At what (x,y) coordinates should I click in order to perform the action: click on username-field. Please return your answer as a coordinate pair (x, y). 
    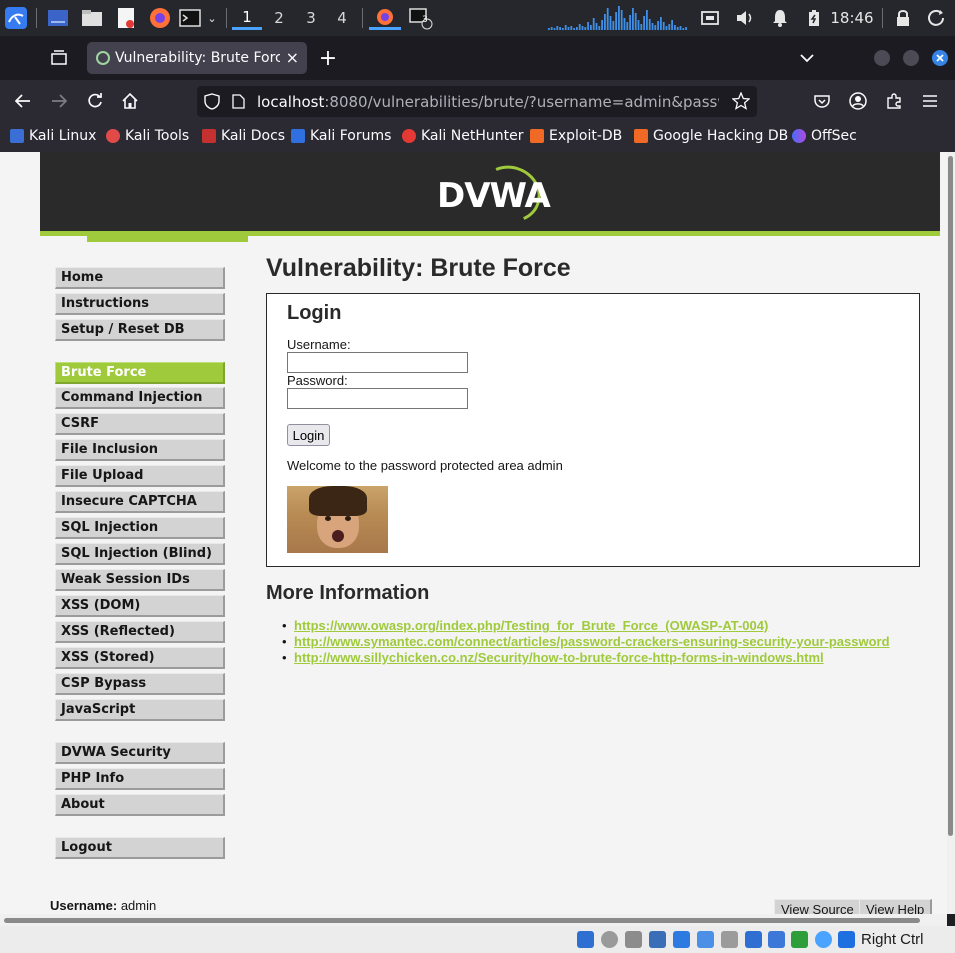
    Looking at the image, I should click on (377, 362).